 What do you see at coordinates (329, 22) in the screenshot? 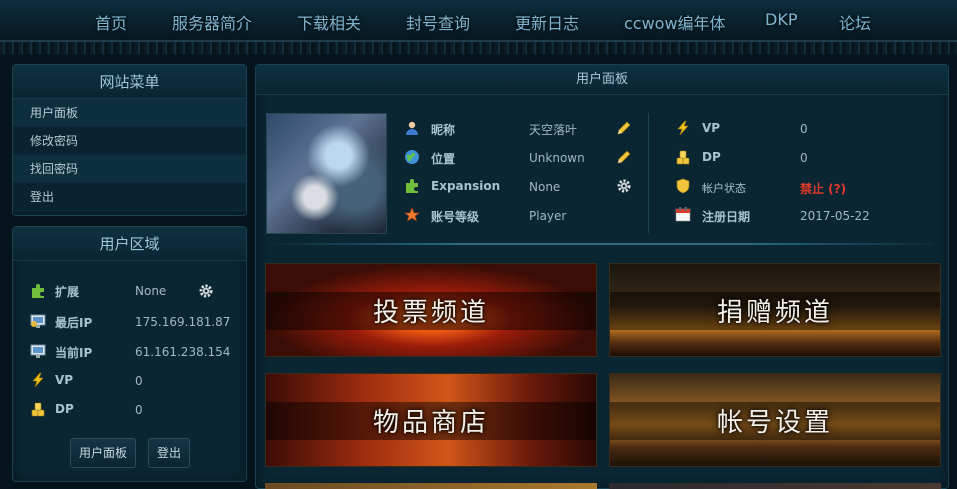
I see `nav-downloads: 下载相关` at bounding box center [329, 22].